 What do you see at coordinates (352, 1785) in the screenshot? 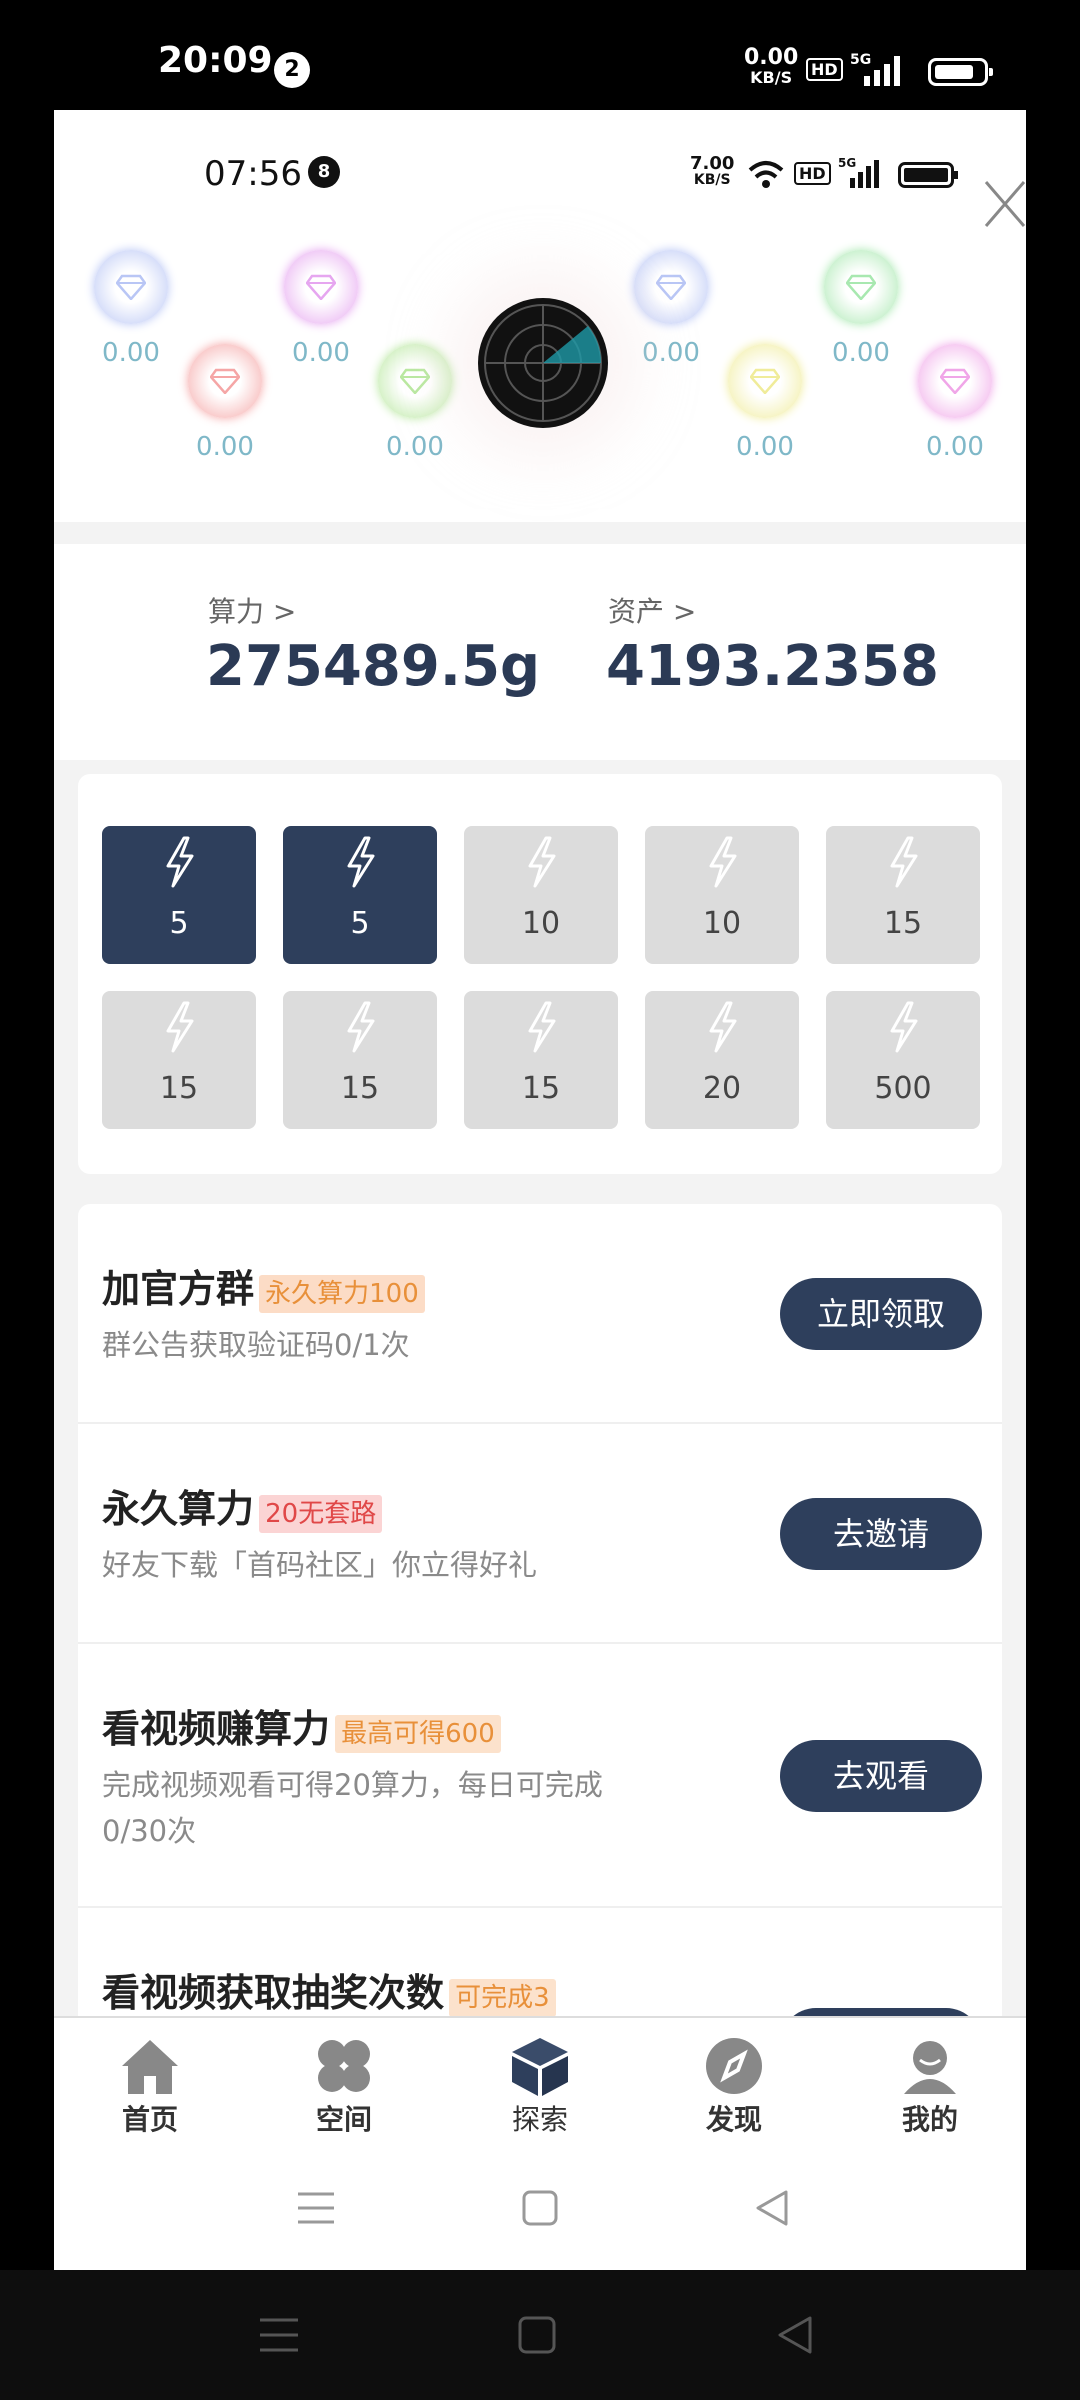
I see `task-desc-line: 完成视频观看可得20算力，每日可完成` at bounding box center [352, 1785].